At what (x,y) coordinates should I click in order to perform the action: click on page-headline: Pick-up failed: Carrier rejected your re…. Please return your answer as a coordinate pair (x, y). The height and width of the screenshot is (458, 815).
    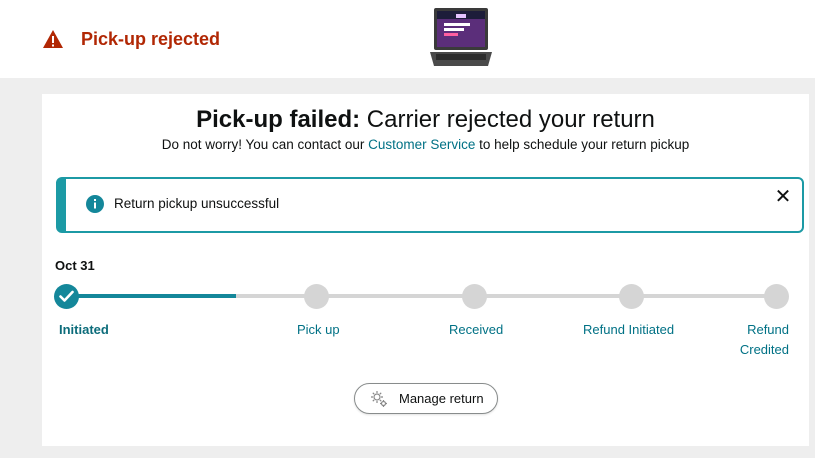
    Looking at the image, I should click on (425, 120).